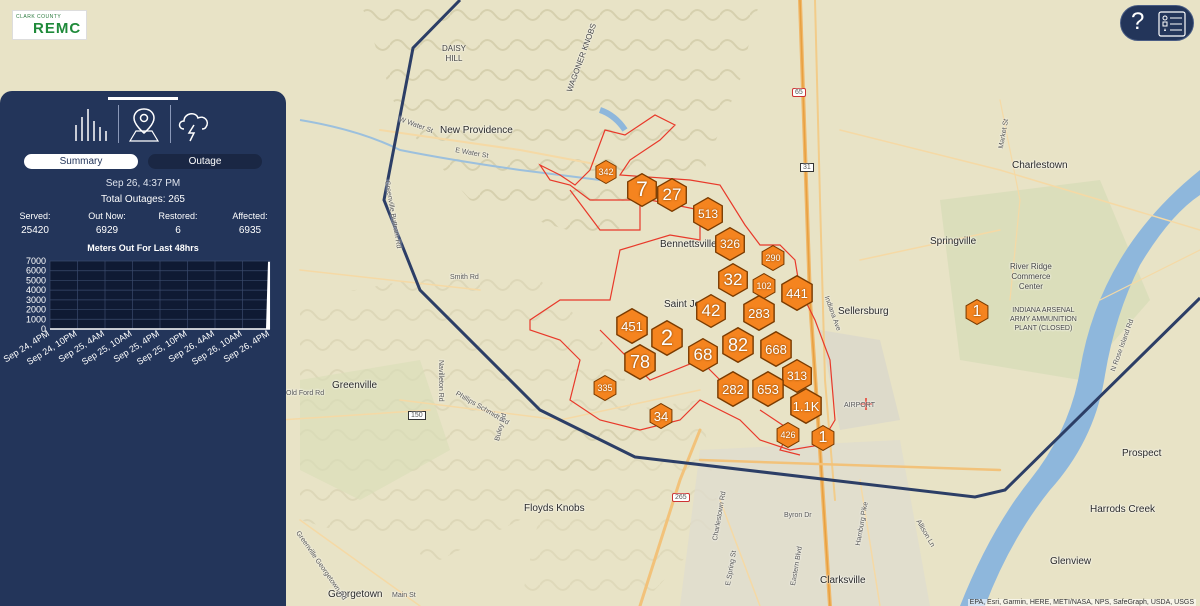 The height and width of the screenshot is (606, 1200). What do you see at coordinates (107, 216) in the screenshot?
I see `stat-outnow-label: Out Now:` at bounding box center [107, 216].